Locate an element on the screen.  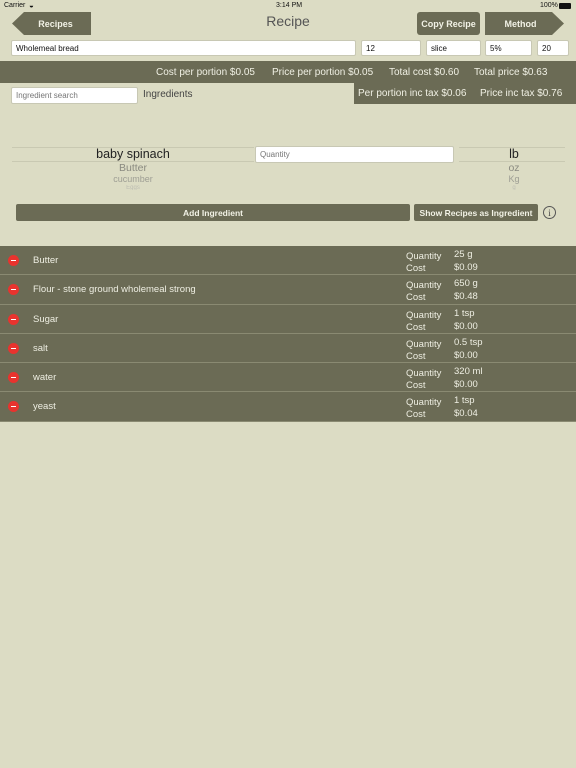
portions-field is located at coordinates (391, 48).